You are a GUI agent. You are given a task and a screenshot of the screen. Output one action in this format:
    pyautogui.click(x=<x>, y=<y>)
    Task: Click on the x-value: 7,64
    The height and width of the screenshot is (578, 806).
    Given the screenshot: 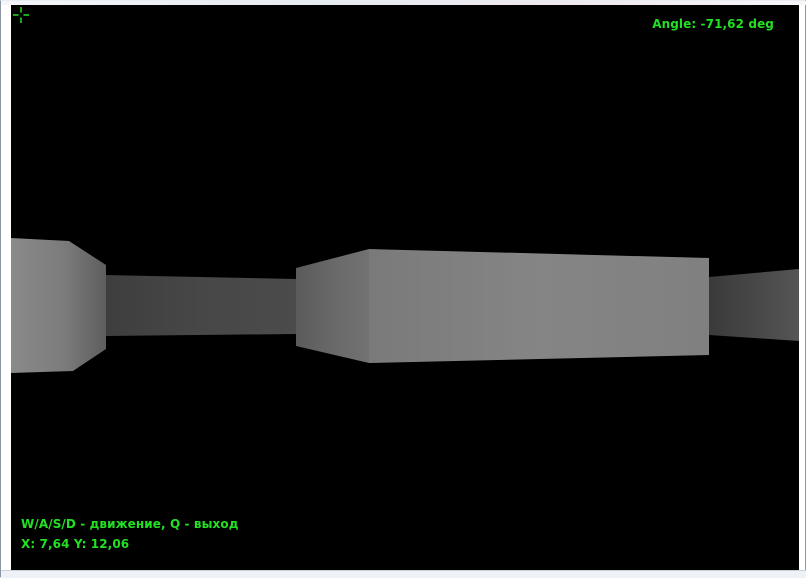 What is the action you would take?
    pyautogui.click(x=54, y=544)
    